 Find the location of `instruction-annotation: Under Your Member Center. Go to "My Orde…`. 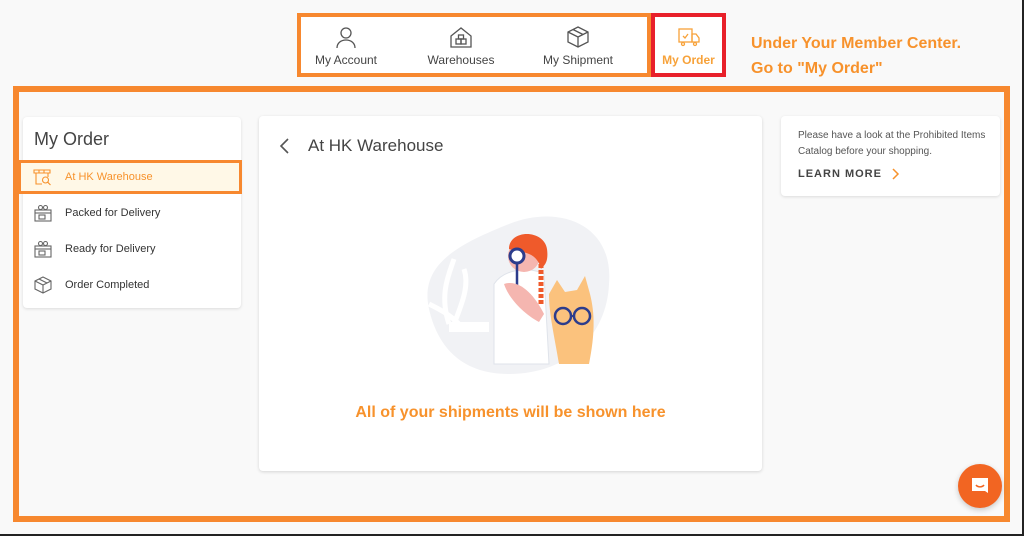

instruction-annotation: Under Your Member Center. Go to "My Orde… is located at coordinates (856, 56).